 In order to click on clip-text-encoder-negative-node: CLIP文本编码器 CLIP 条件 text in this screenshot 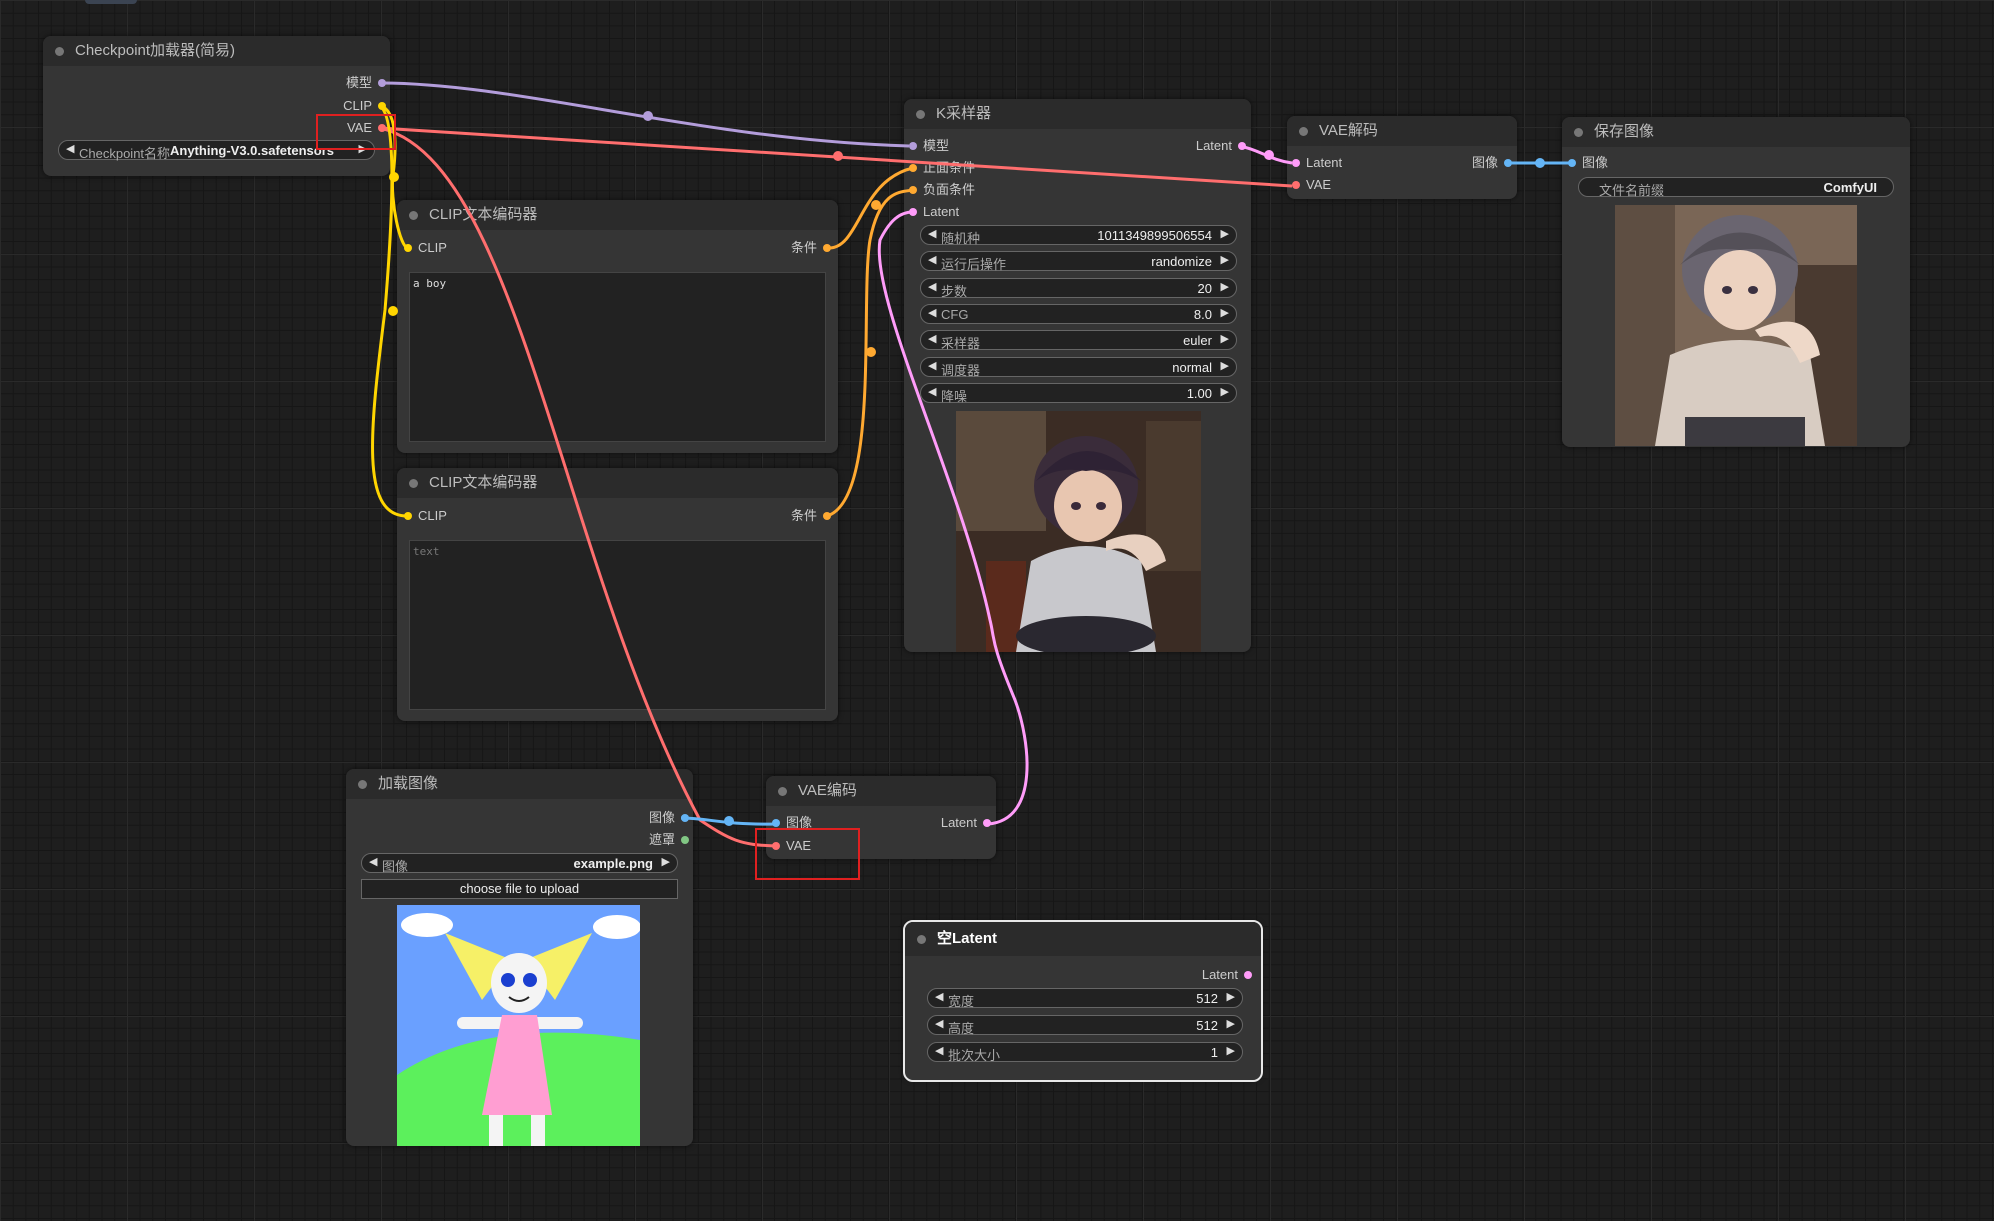, I will do `click(617, 594)`.